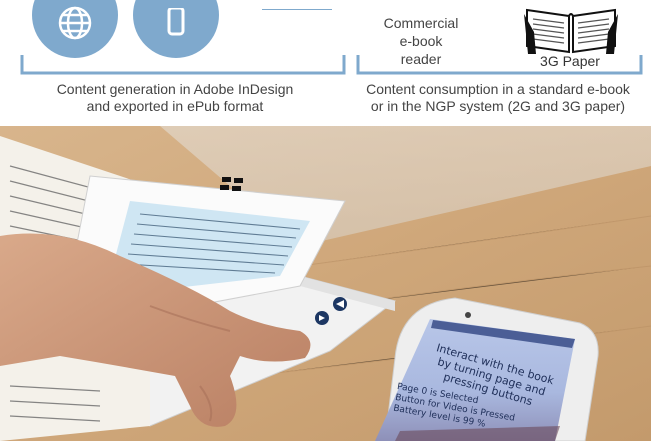 This screenshot has width=651, height=441. Describe the element at coordinates (297, 9) in the screenshot. I see `divider-line` at that location.